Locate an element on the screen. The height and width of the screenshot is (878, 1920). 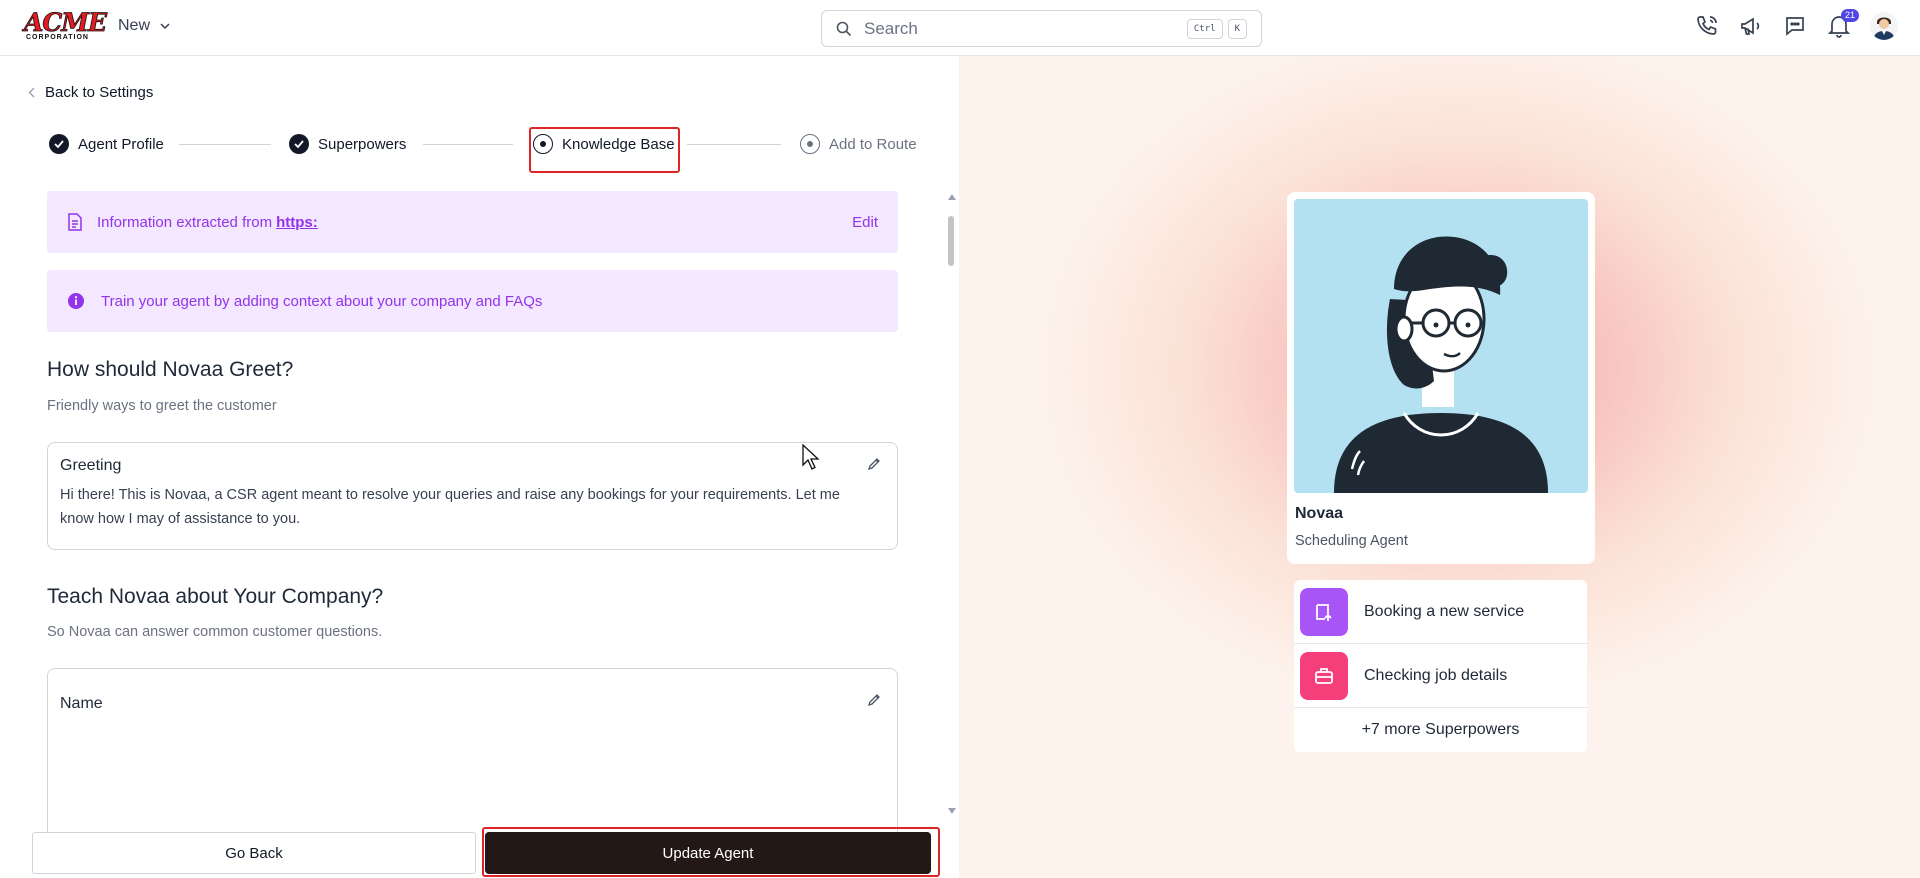
acme-logo: ACME CORPORATION is located at coordinates (66, 26).